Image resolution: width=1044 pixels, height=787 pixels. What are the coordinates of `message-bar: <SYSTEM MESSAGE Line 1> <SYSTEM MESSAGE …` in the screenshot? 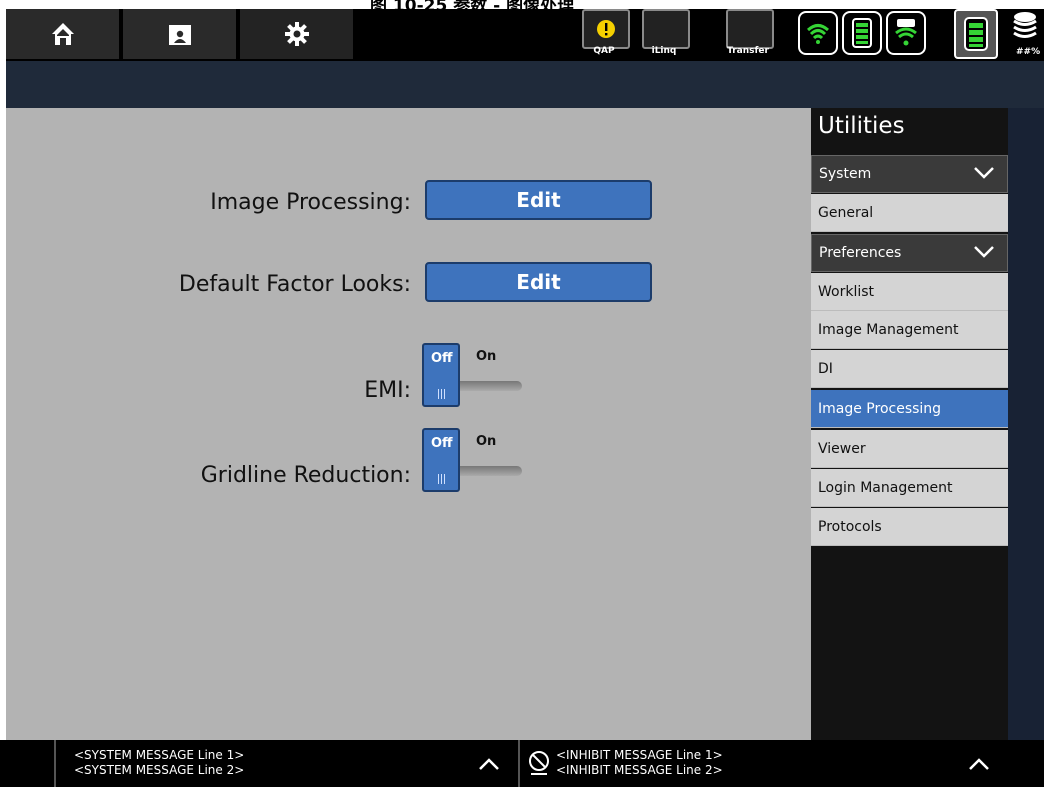 It's located at (522, 763).